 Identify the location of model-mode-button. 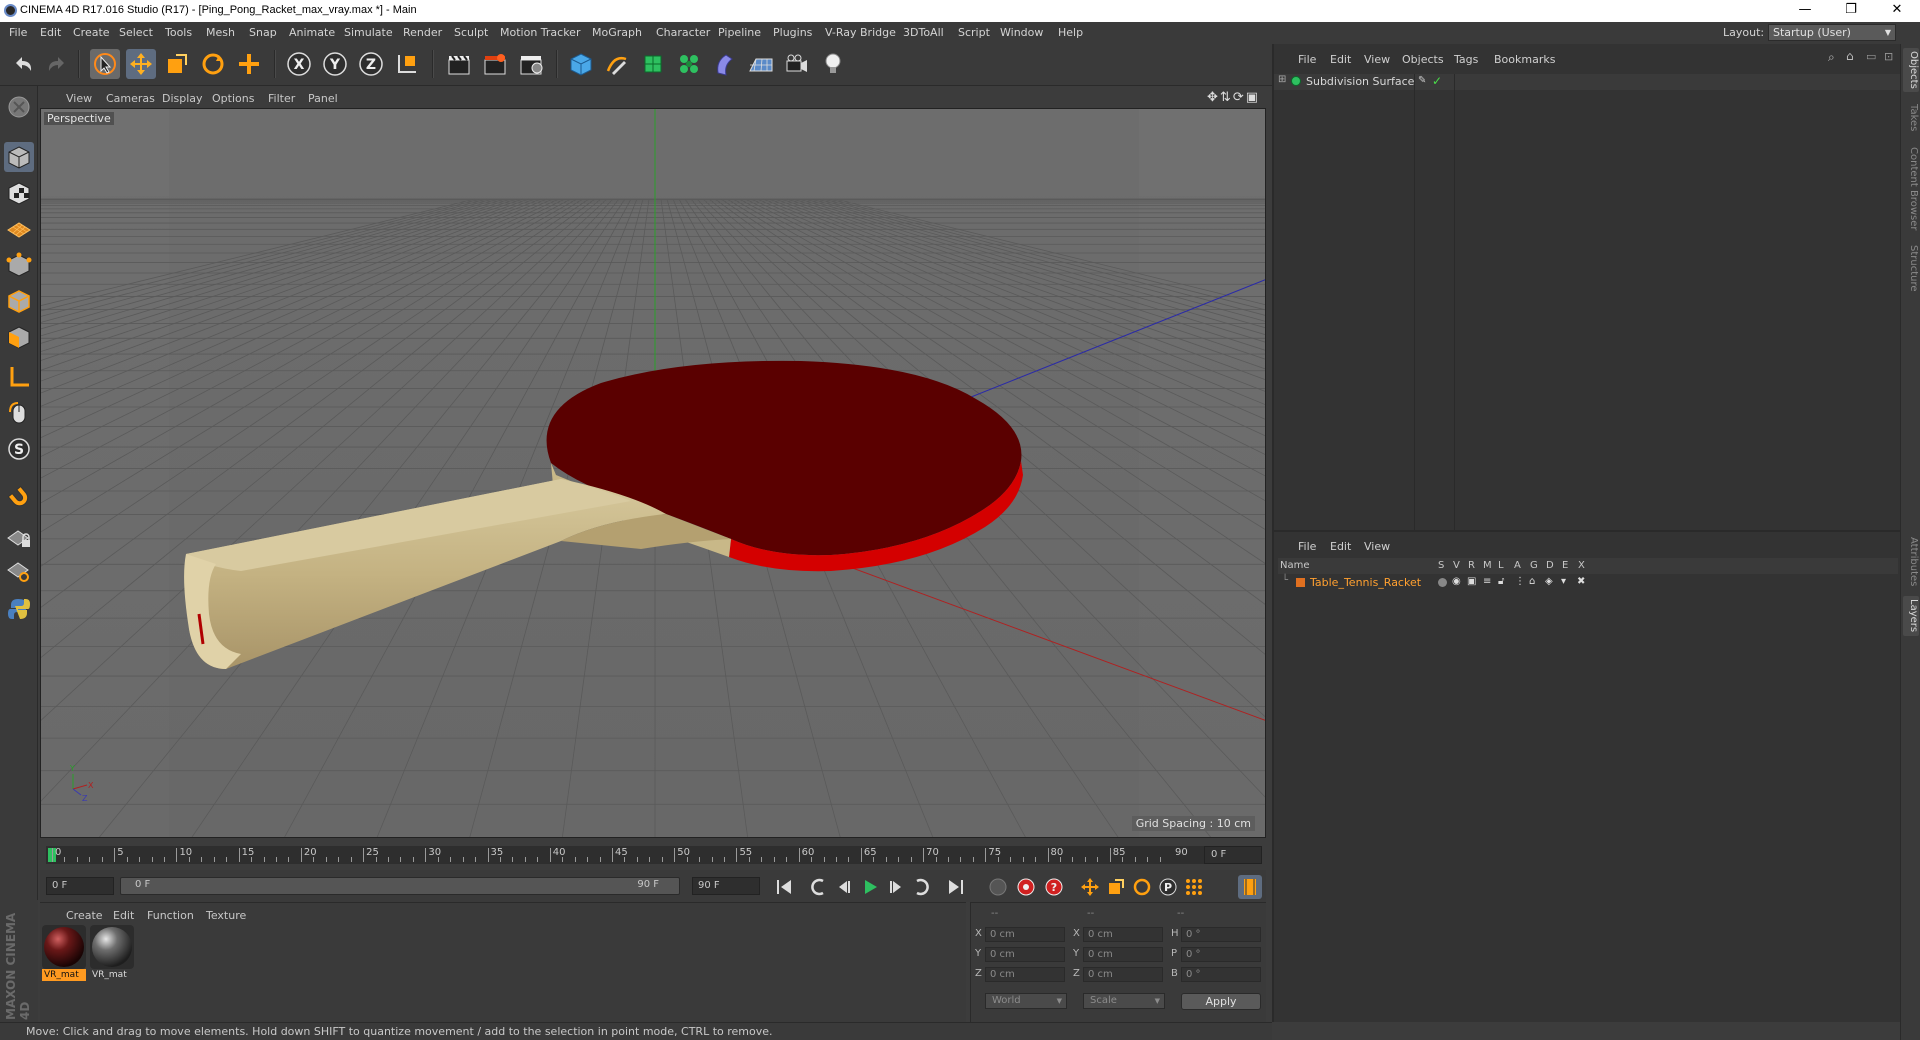
(19, 157).